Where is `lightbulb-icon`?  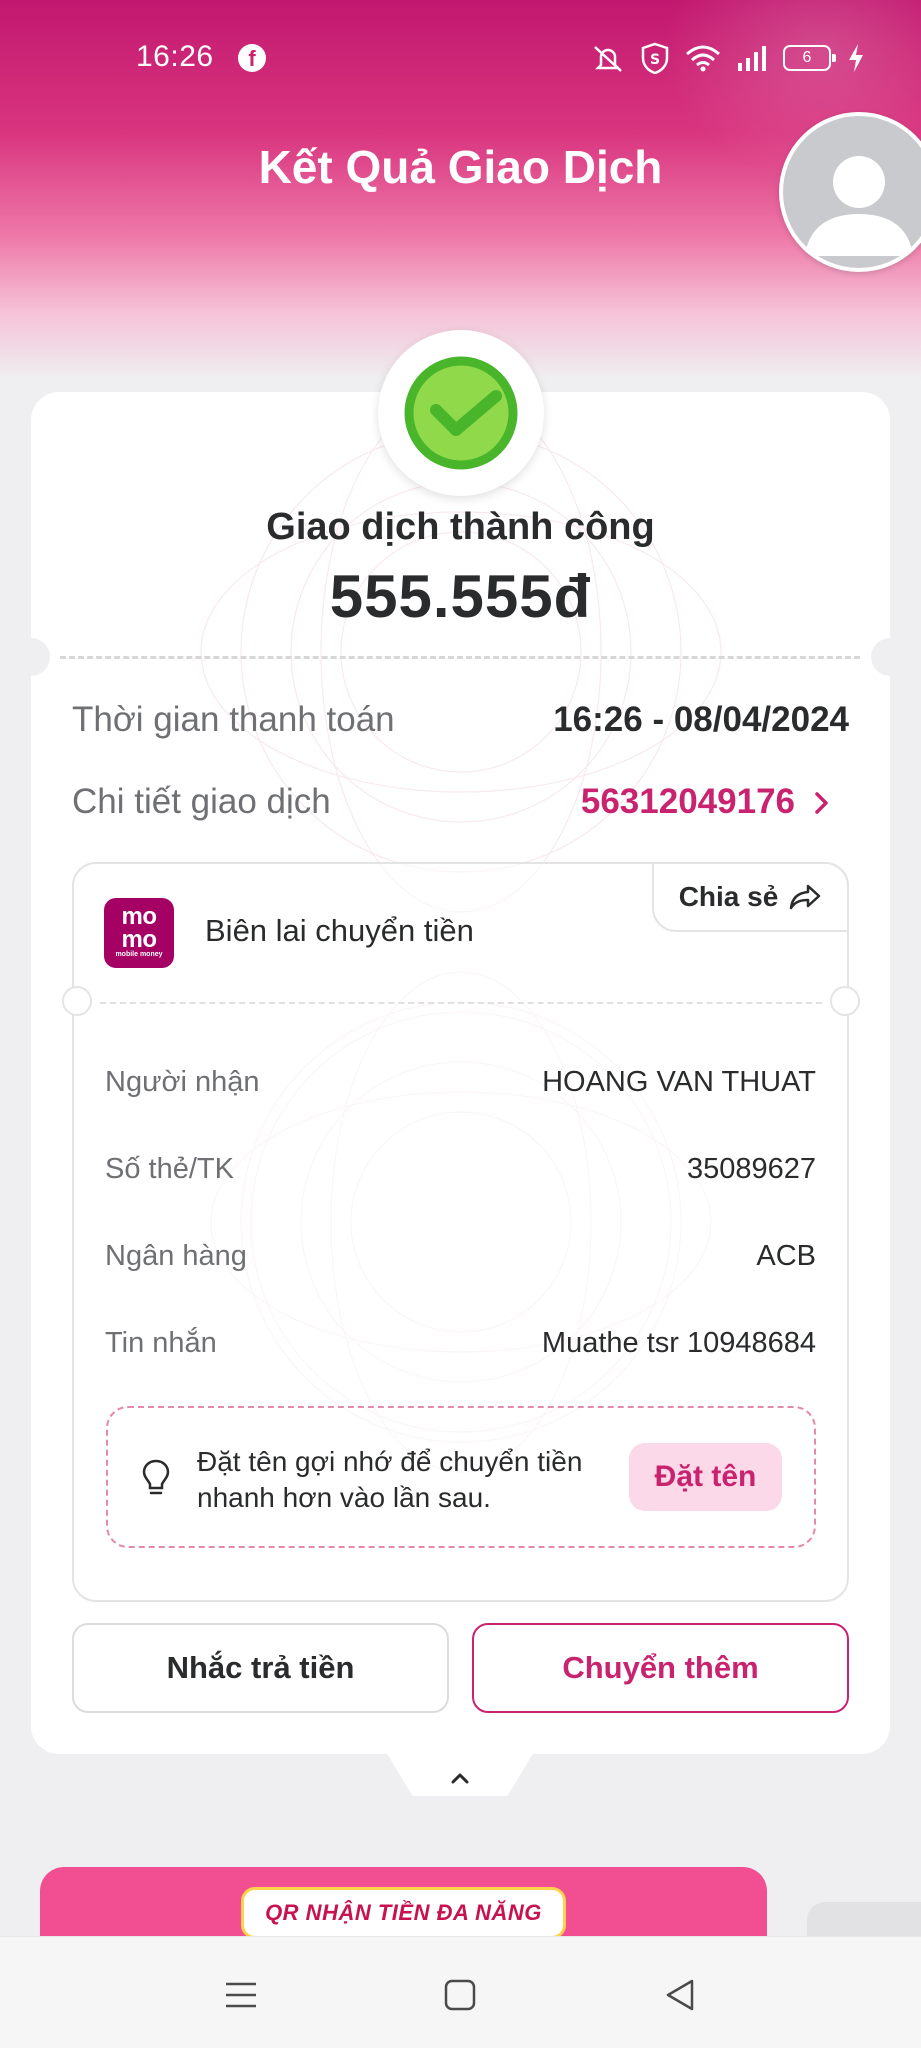 lightbulb-icon is located at coordinates (156, 1477).